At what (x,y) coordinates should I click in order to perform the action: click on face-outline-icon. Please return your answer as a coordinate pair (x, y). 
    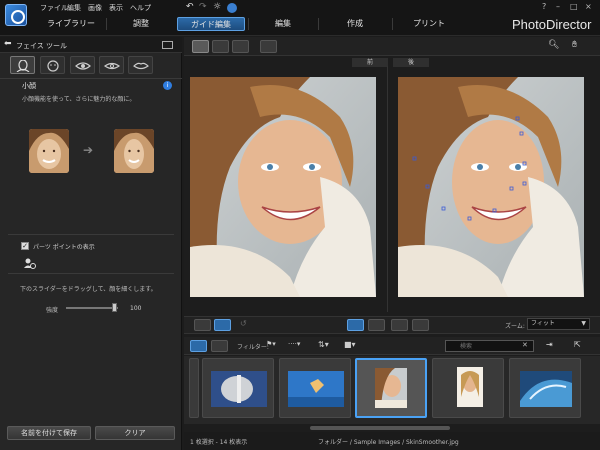
    Looking at the image, I should click on (23, 66).